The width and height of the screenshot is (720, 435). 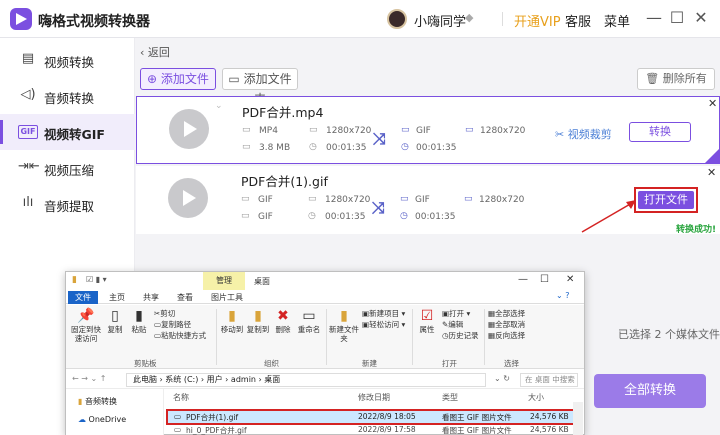 What do you see at coordinates (536, 397) in the screenshot?
I see `column-header-size: 大小` at bounding box center [536, 397].